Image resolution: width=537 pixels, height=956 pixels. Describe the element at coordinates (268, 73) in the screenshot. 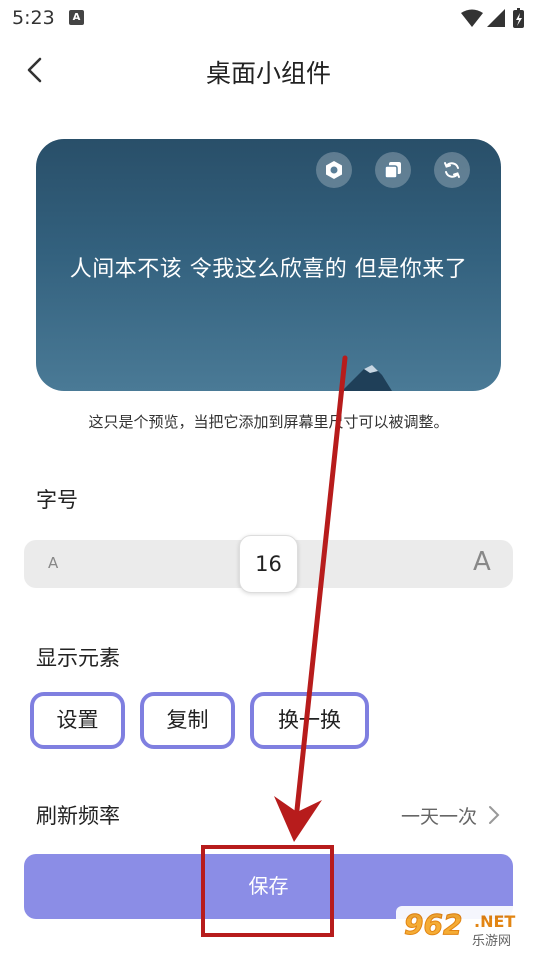

I see `page-title: 桌面小组件` at that location.